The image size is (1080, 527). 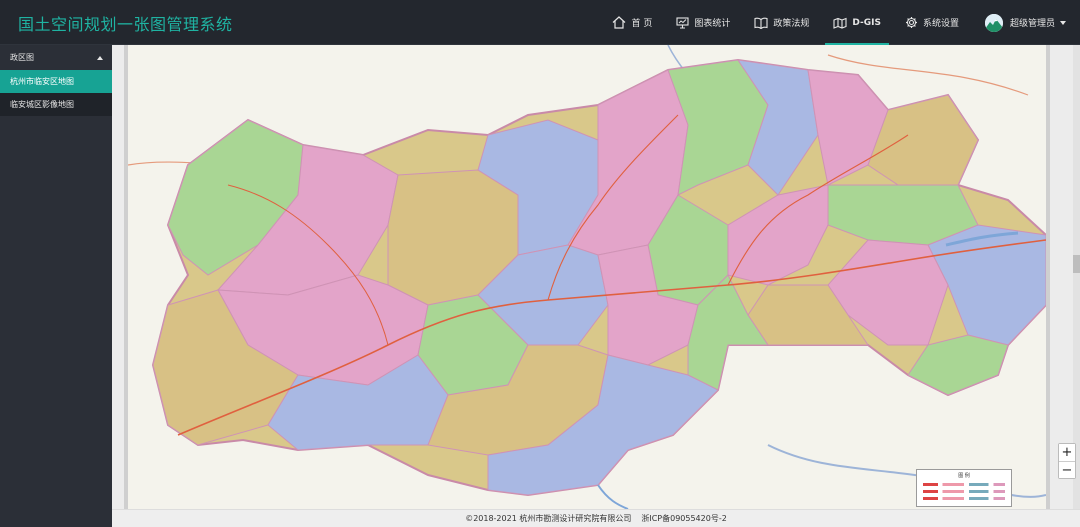 I want to click on zoom-control: + −, so click(x=1067, y=461).